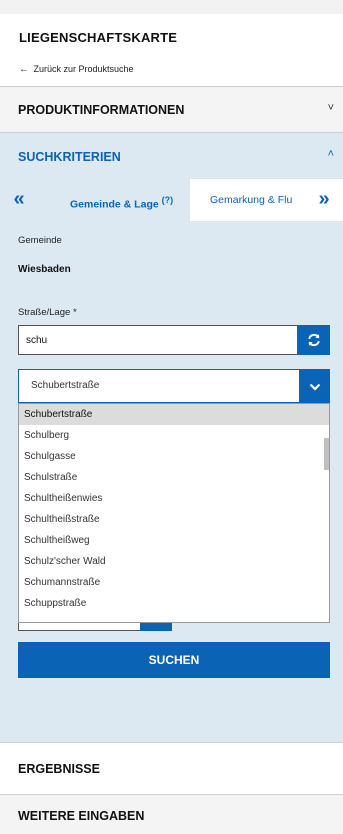 This screenshot has height=834, width=343. Describe the element at coordinates (40, 240) in the screenshot. I see `gemeinde-label: Gemeinde` at that location.